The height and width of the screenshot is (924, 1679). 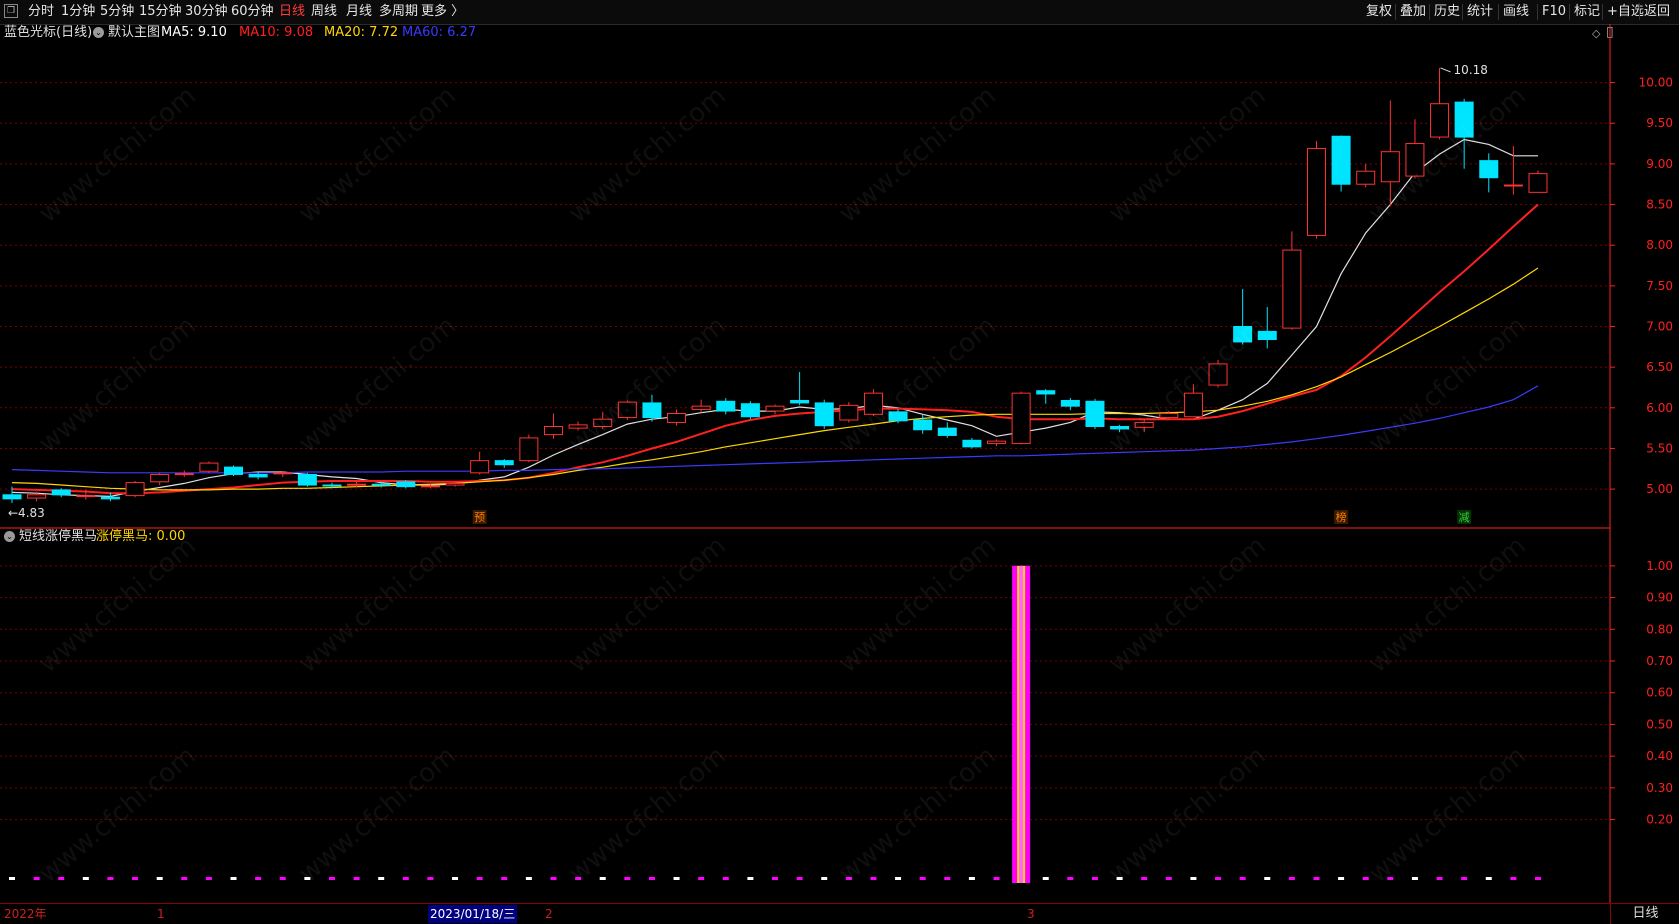 I want to click on toolbar-button-0: 复权, so click(x=1379, y=12).